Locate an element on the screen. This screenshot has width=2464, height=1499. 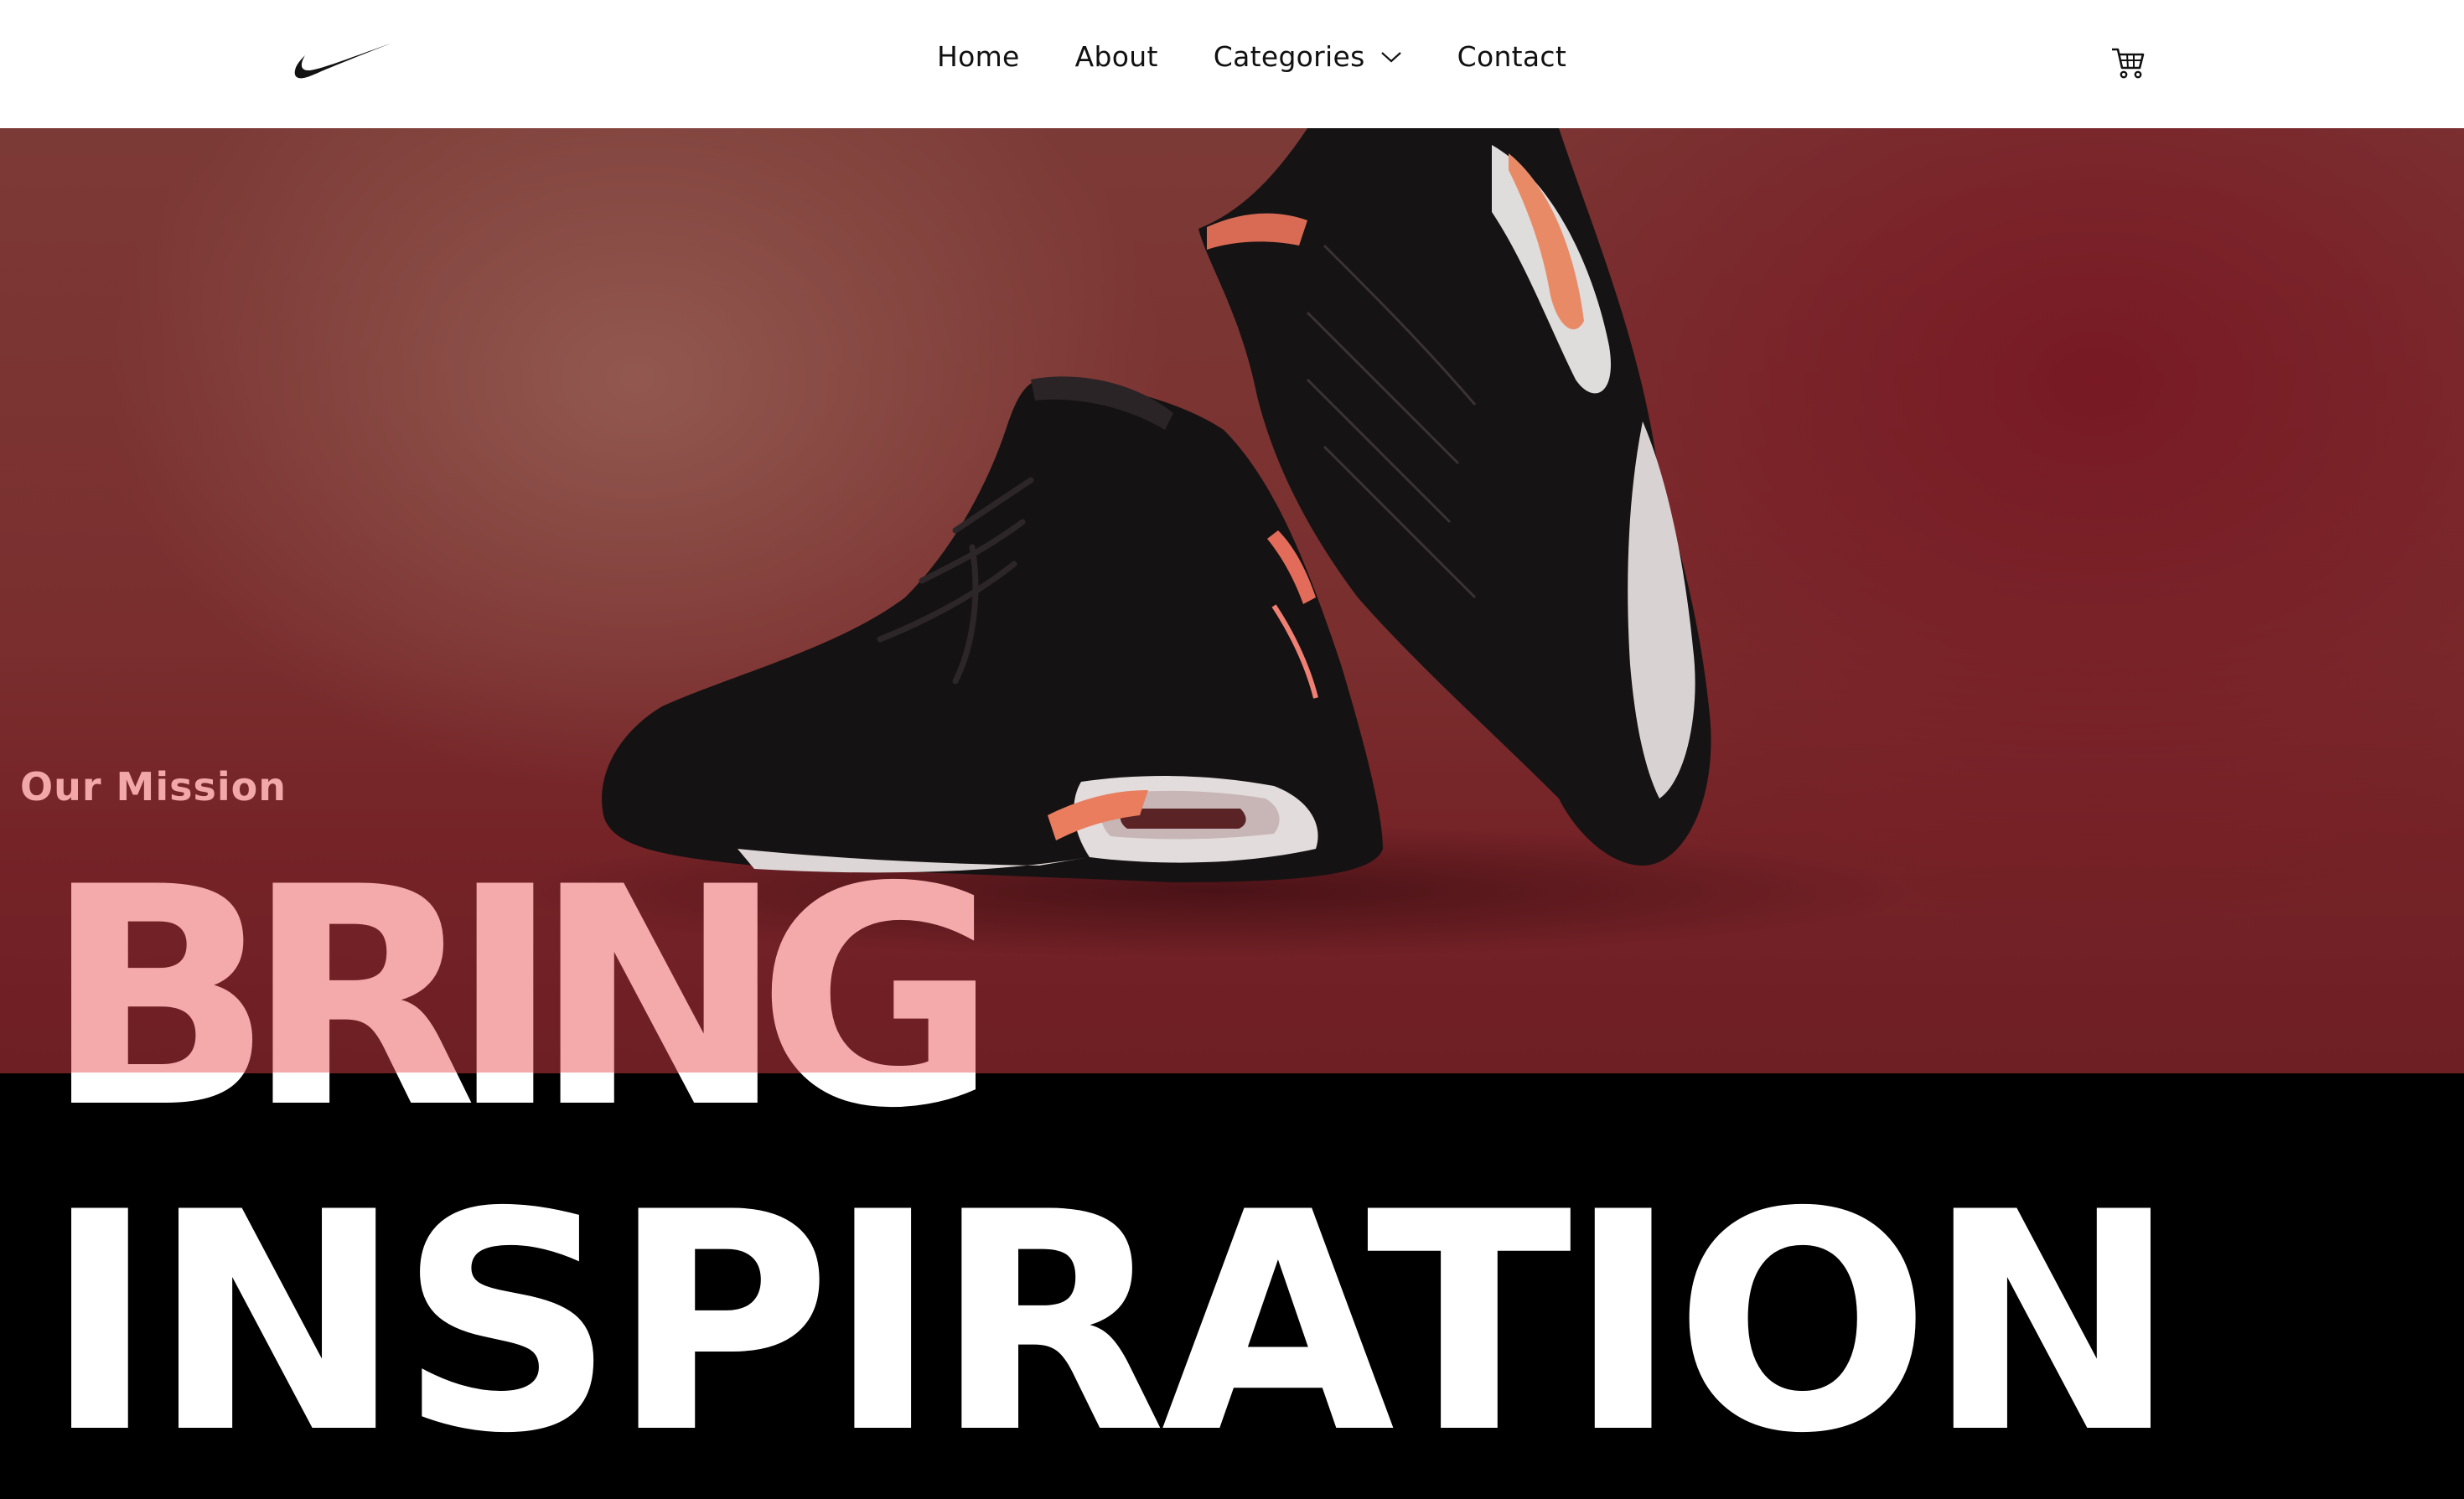
nav-contact: Contact is located at coordinates (1512, 56).